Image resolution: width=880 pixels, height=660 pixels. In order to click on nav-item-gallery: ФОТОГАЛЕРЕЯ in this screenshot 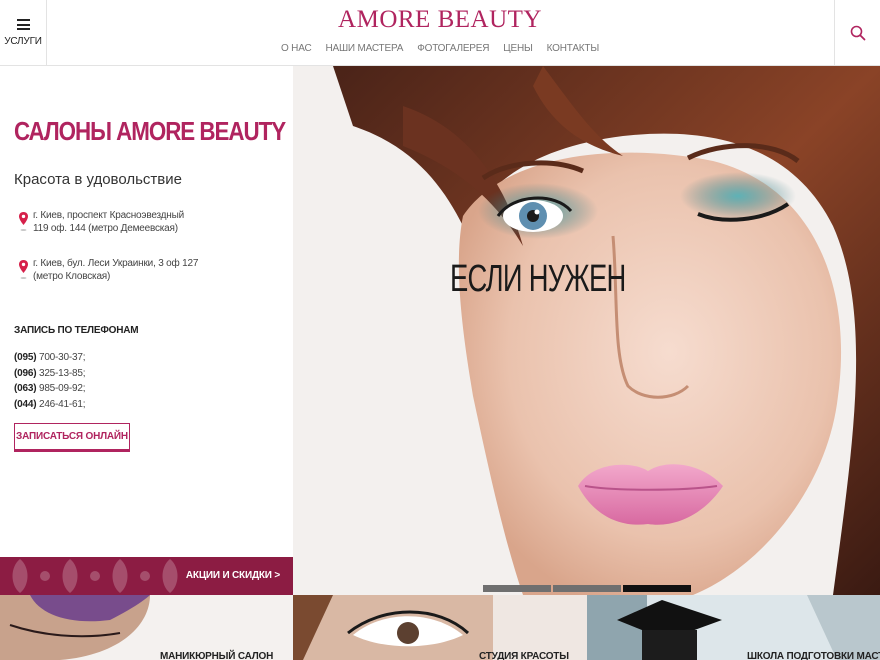, I will do `click(453, 48)`.